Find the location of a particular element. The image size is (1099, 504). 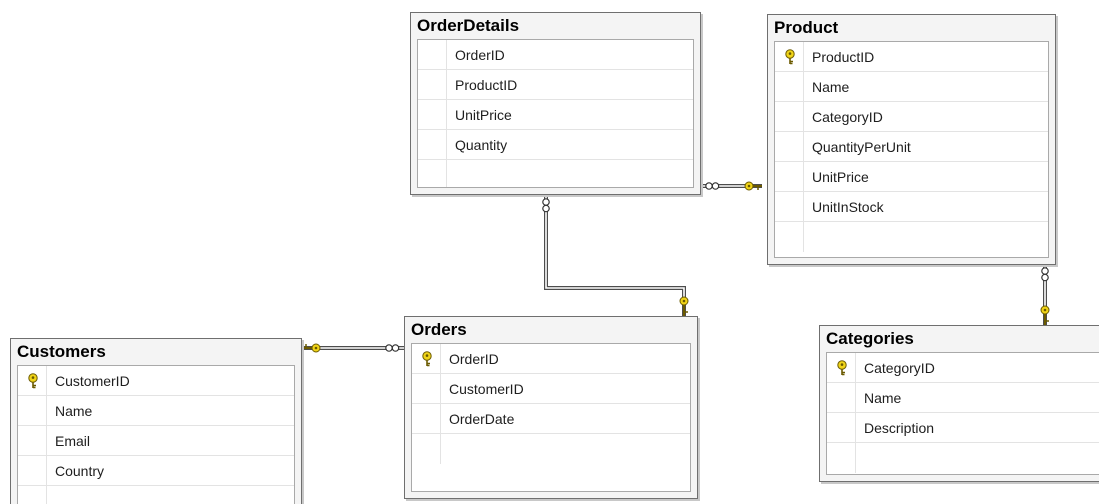

column-row: Email is located at coordinates (156, 441).